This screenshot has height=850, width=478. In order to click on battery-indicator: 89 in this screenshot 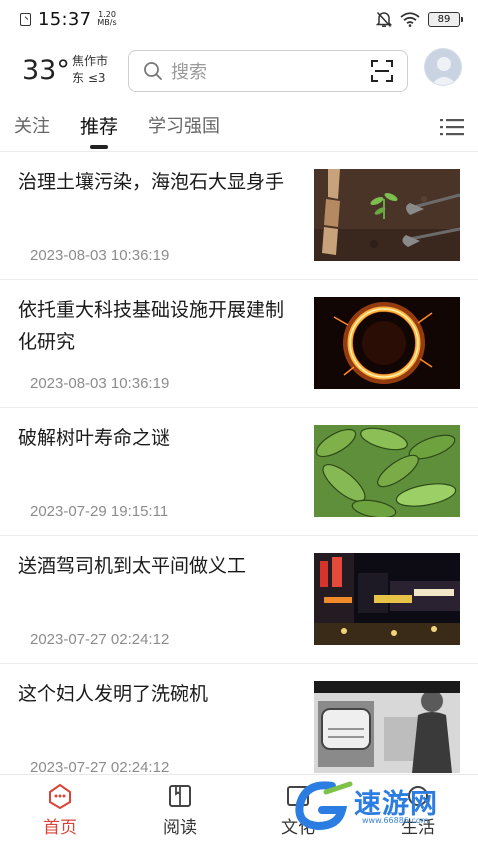, I will do `click(445, 19)`.